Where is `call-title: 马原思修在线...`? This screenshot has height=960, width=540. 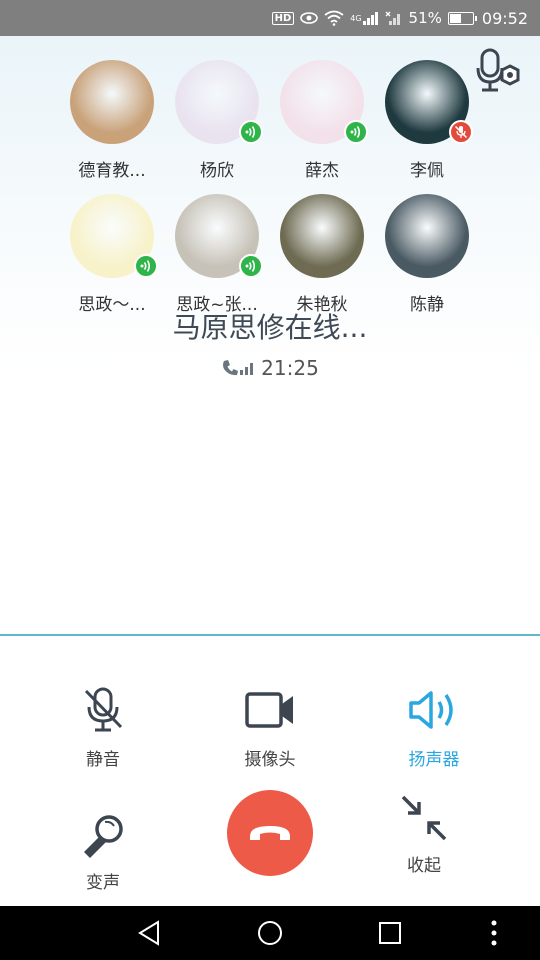 call-title: 马原思修在线... is located at coordinates (270, 327).